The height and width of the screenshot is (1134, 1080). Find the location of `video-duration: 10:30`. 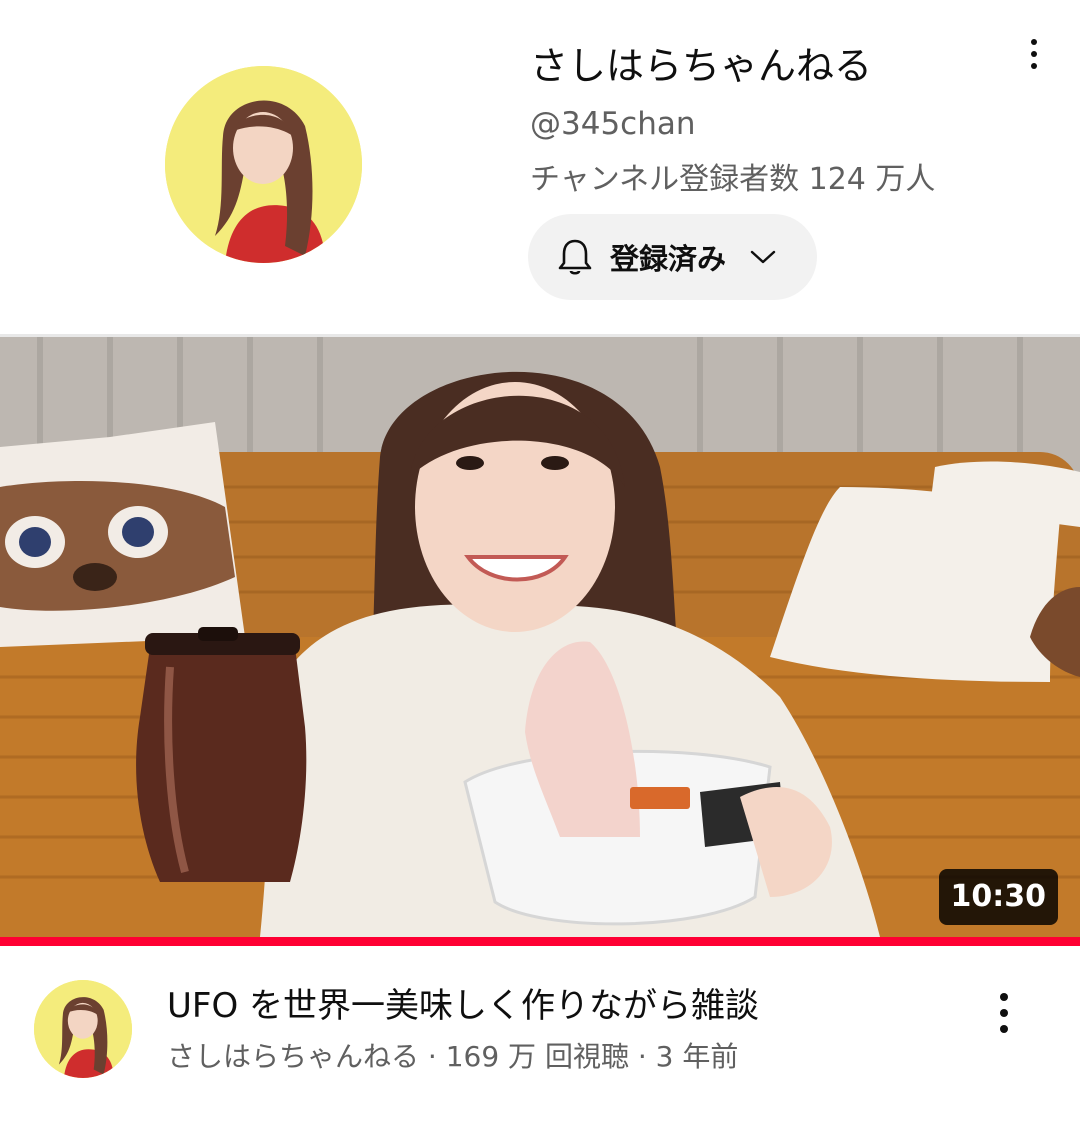

video-duration: 10:30 is located at coordinates (998, 897).